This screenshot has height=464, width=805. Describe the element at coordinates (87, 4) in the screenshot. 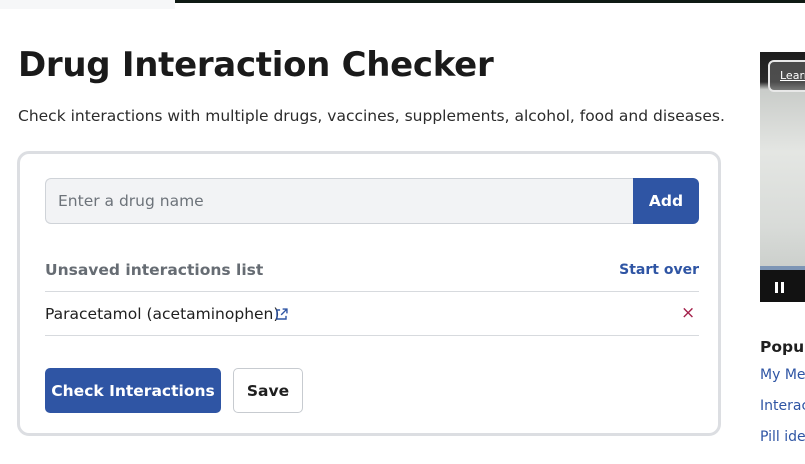

I see `banner-left` at that location.